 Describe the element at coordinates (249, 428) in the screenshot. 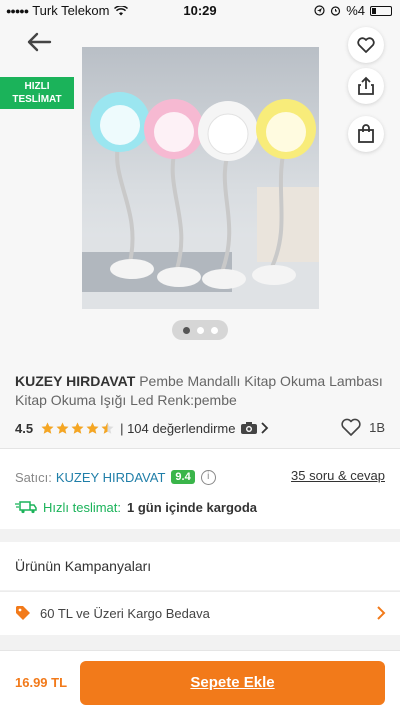

I see `camera-icon` at that location.